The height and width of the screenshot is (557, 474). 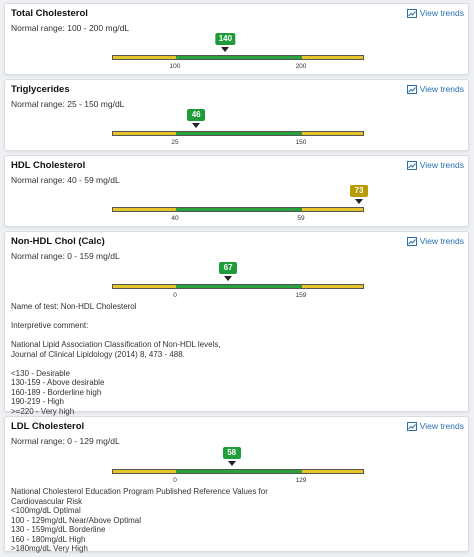 What do you see at coordinates (58, 241) in the screenshot?
I see `test-title: Non-HDL Chol (Calc)` at bounding box center [58, 241].